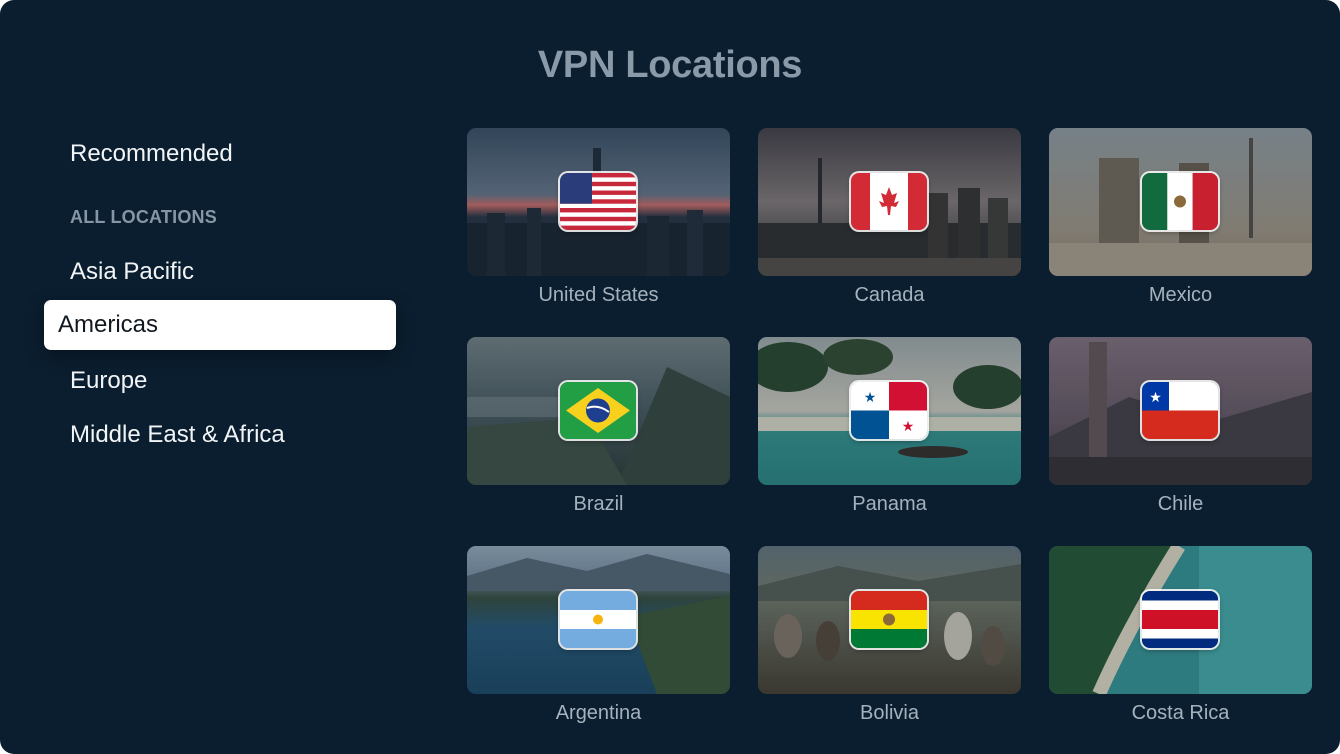 This screenshot has height=754, width=1340. Describe the element at coordinates (177, 435) in the screenshot. I see `sidebar-item-middle-east-africa: Middle East & Africa` at that location.